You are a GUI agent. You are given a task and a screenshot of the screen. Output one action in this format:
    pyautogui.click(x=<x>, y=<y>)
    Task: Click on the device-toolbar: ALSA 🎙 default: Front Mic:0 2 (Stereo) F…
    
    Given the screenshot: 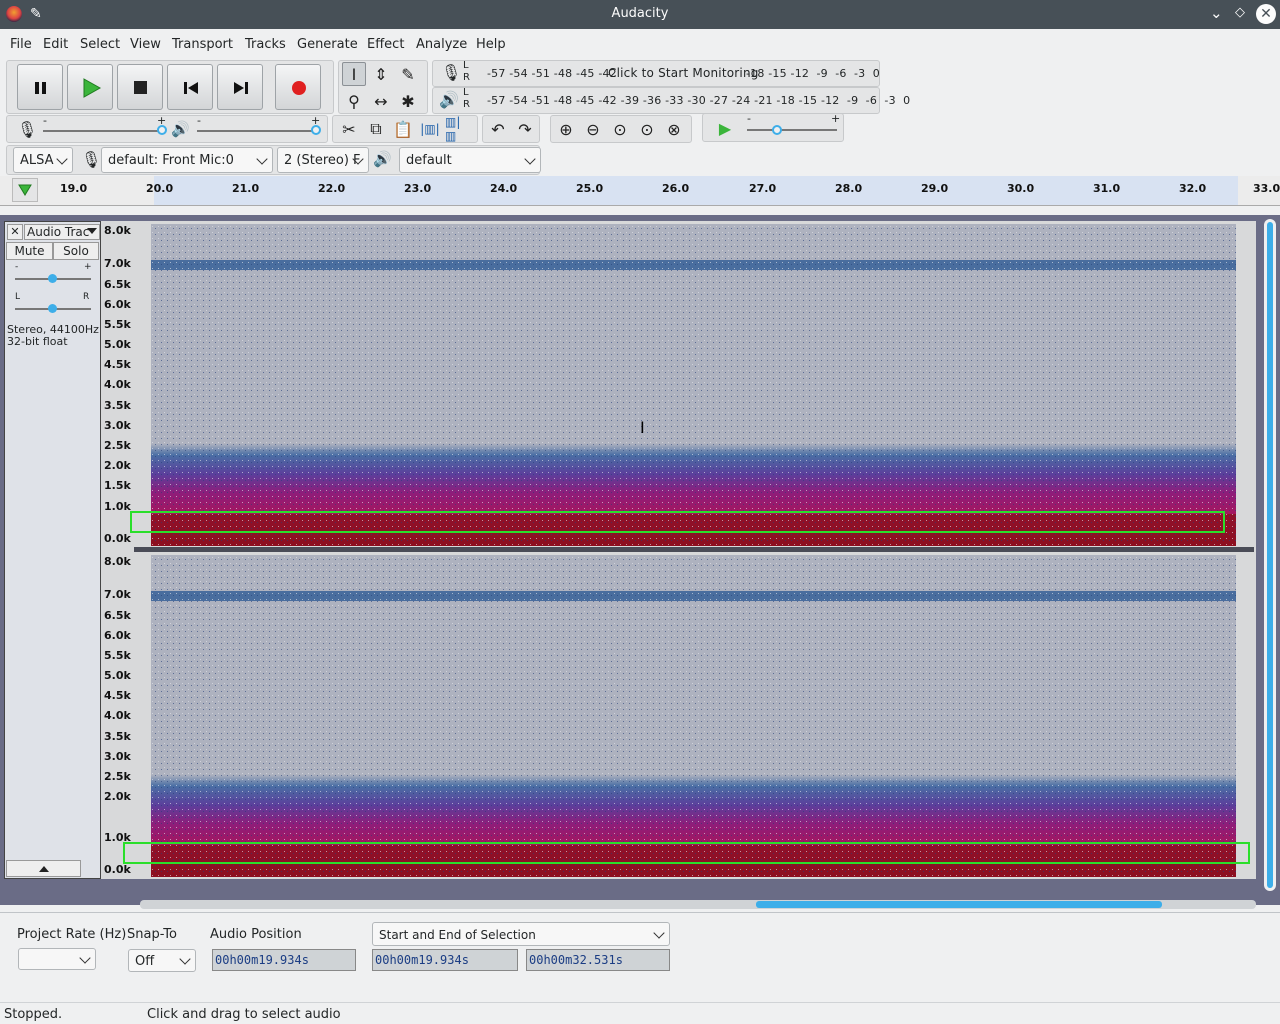 What is the action you would take?
    pyautogui.click(x=273, y=160)
    